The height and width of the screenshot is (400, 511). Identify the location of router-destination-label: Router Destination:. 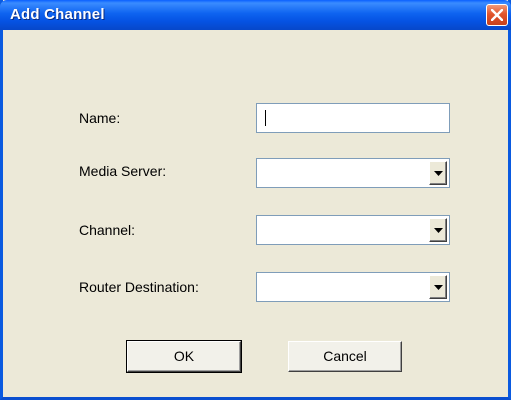
(139, 287).